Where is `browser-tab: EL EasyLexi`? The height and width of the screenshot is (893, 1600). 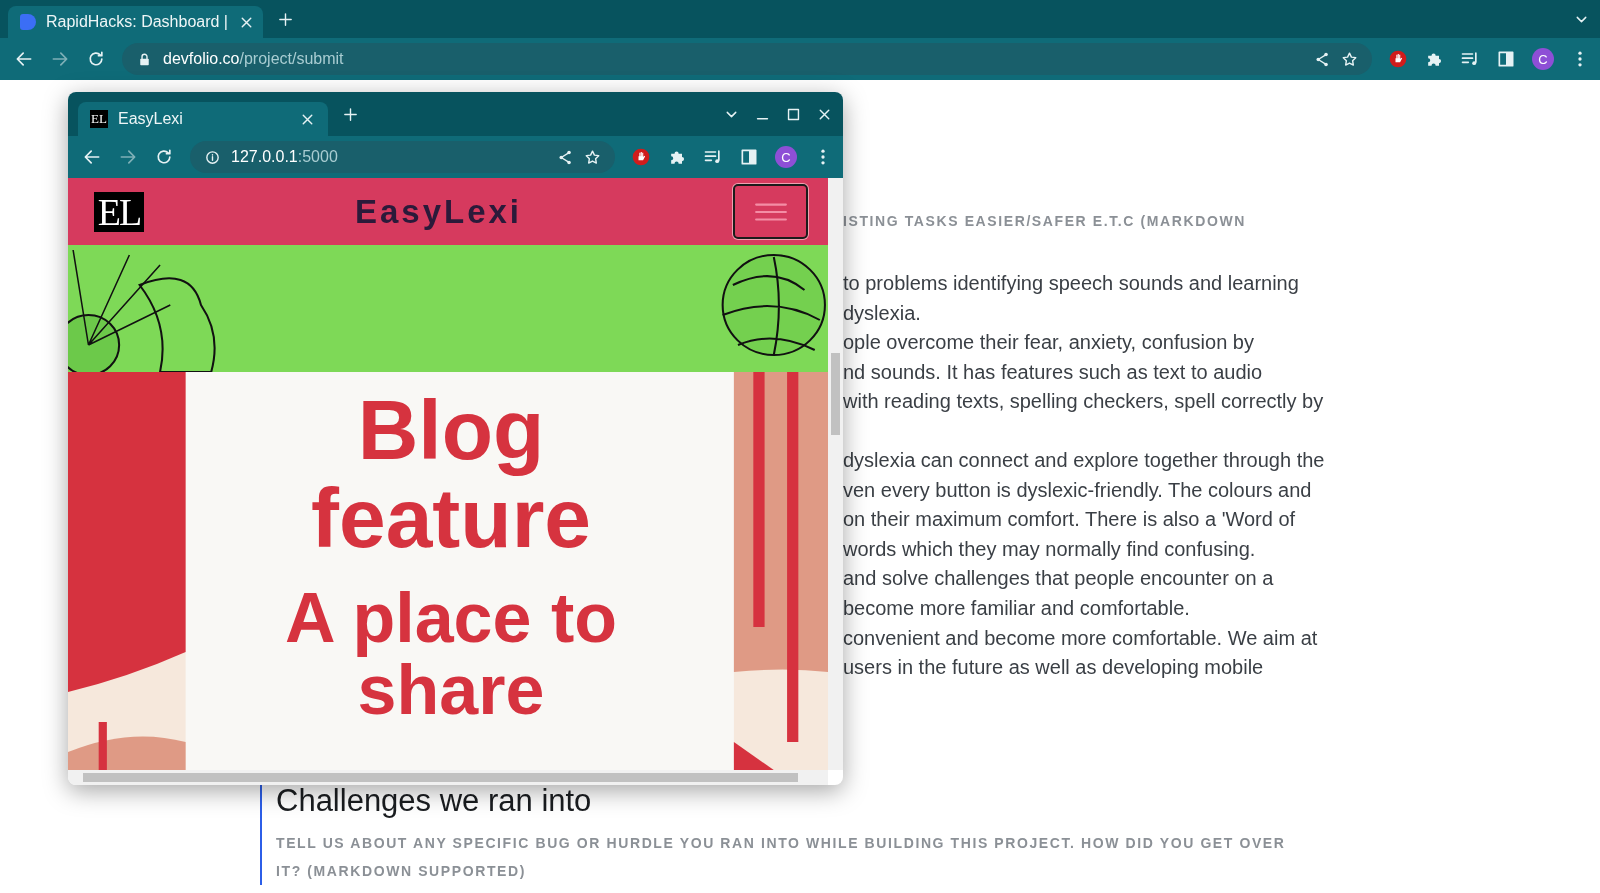
browser-tab: EL EasyLexi is located at coordinates (203, 119).